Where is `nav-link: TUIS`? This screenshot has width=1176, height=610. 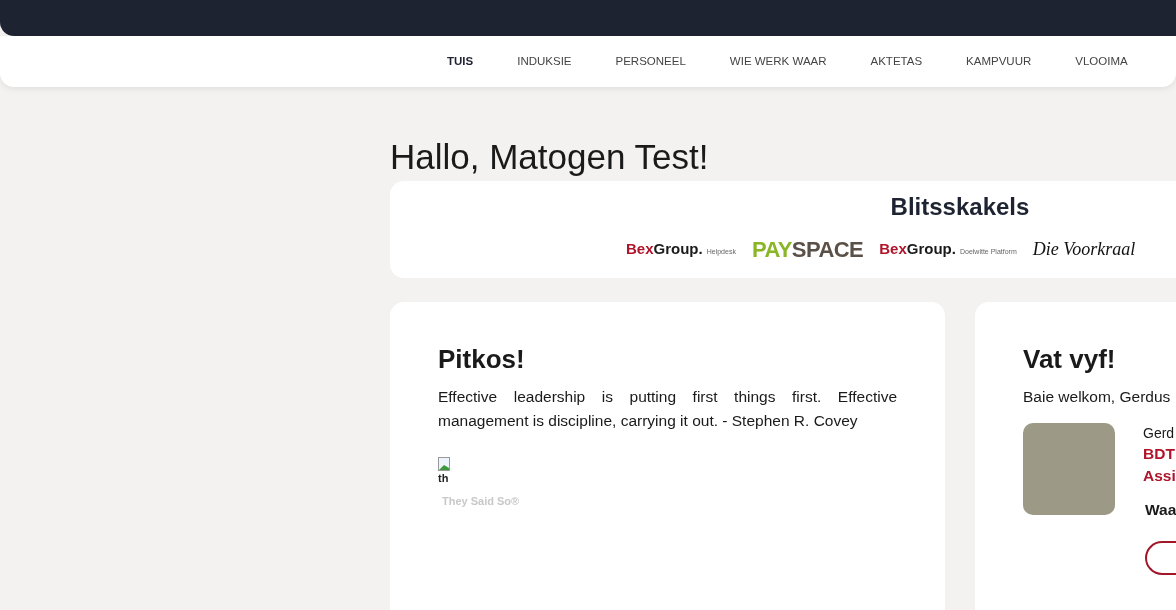 nav-link: TUIS is located at coordinates (460, 61).